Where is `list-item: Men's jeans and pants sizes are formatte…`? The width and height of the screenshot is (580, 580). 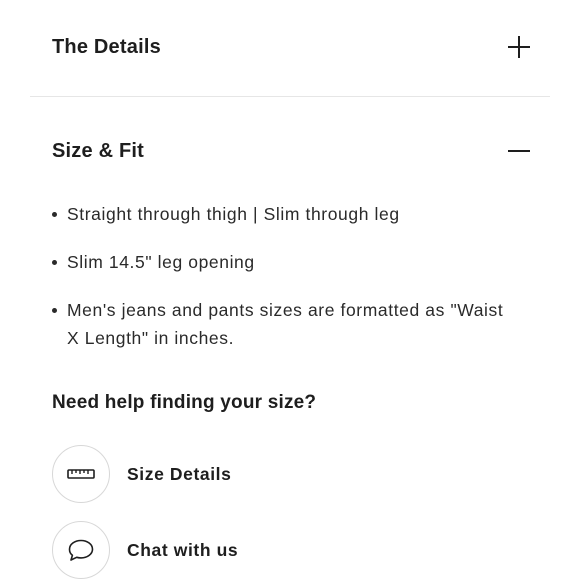 list-item: Men's jeans and pants sizes are formatte… is located at coordinates (286, 324).